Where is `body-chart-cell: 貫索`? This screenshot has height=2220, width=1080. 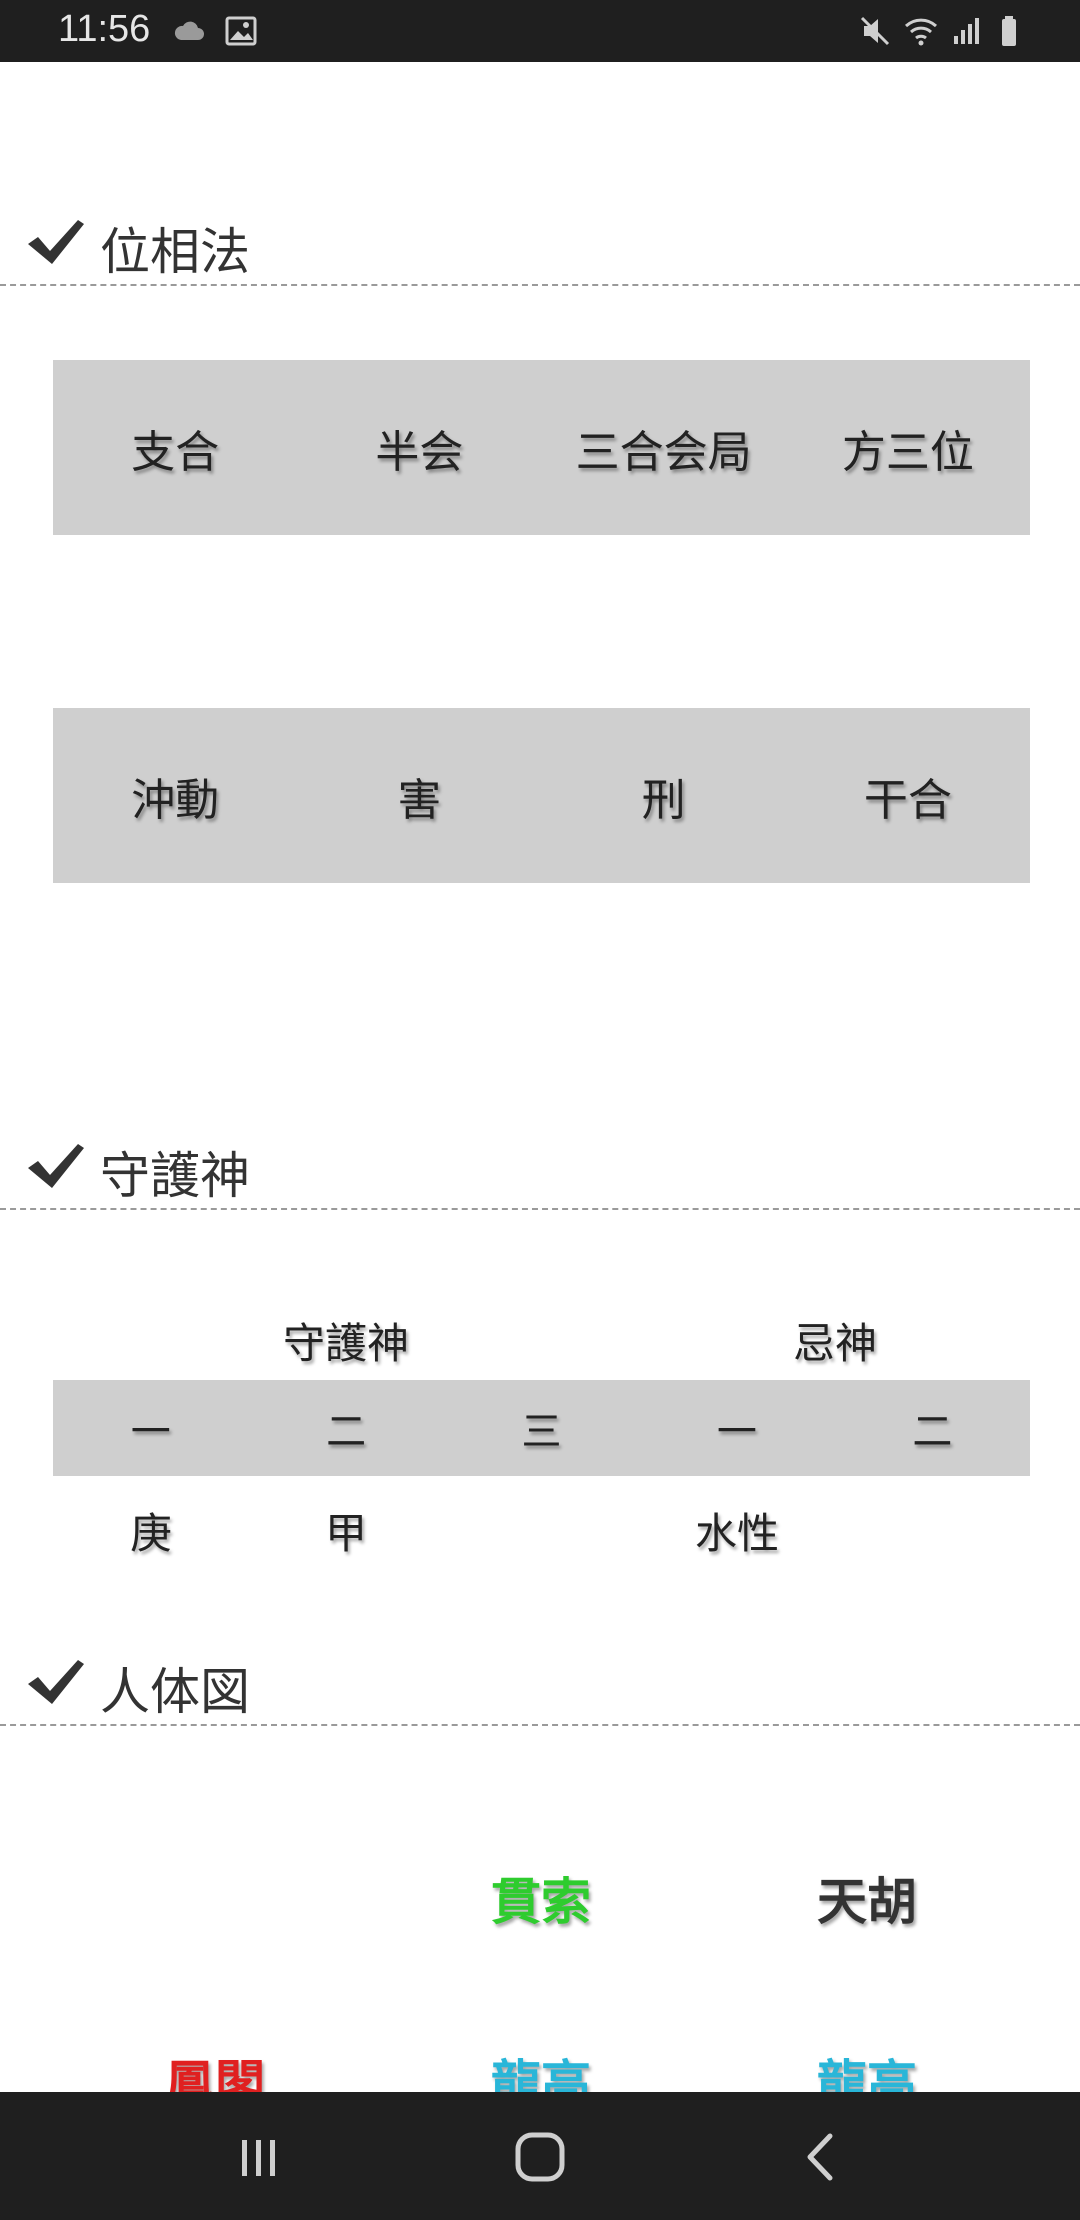 body-chart-cell: 貫索 is located at coordinates (541, 1902).